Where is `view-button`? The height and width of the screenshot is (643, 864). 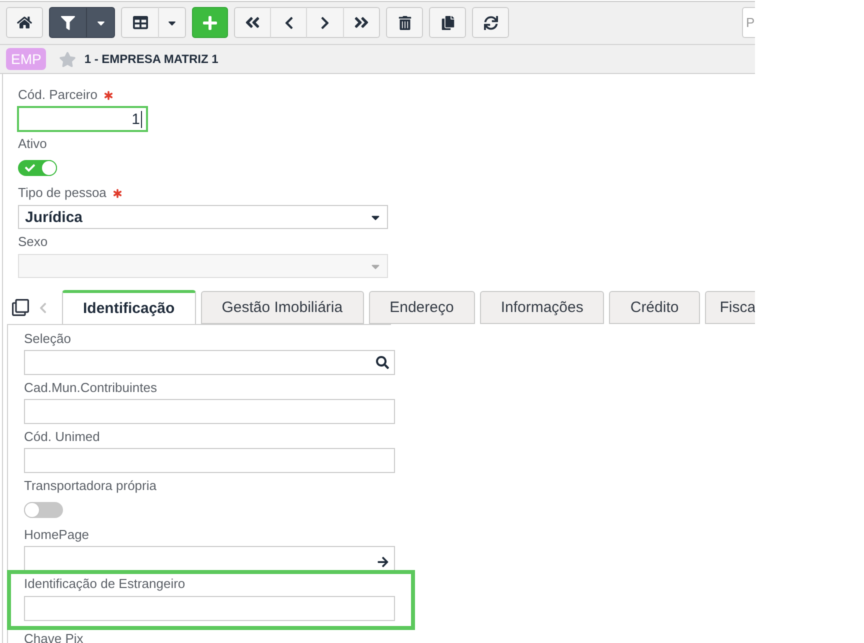
view-button is located at coordinates (140, 22).